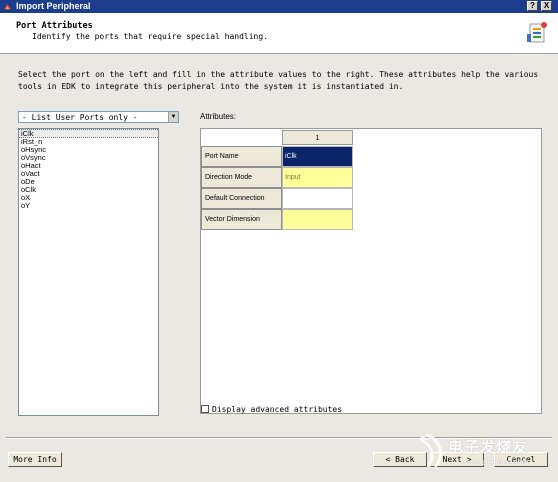 The height and width of the screenshot is (482, 558). I want to click on row-header-port-name: Port Name, so click(241, 156).